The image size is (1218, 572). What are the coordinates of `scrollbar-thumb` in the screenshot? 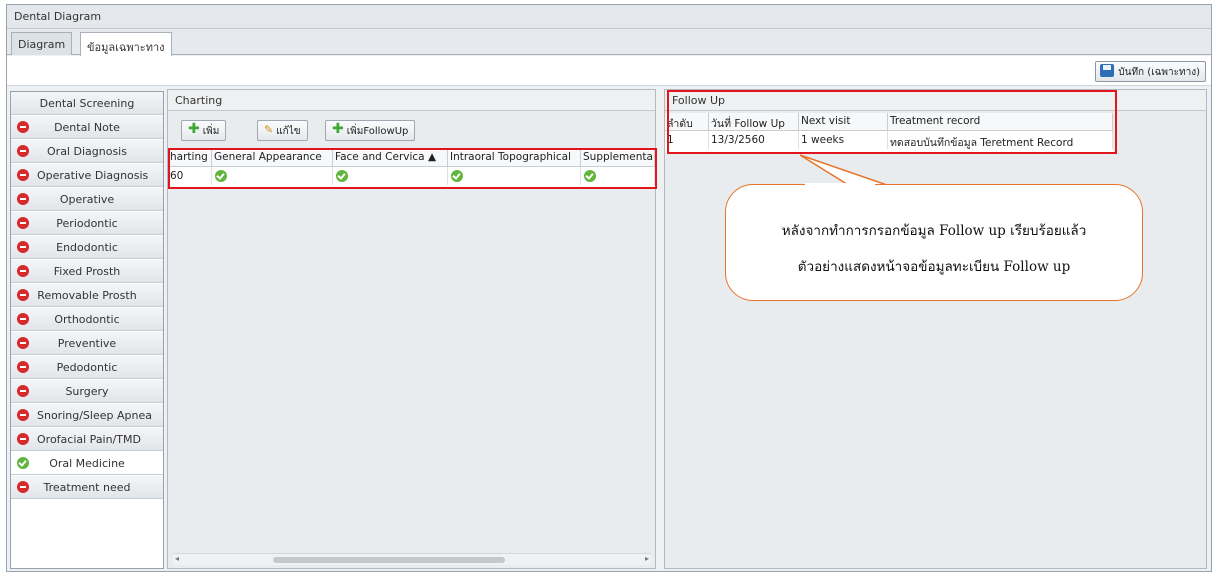 It's located at (389, 560).